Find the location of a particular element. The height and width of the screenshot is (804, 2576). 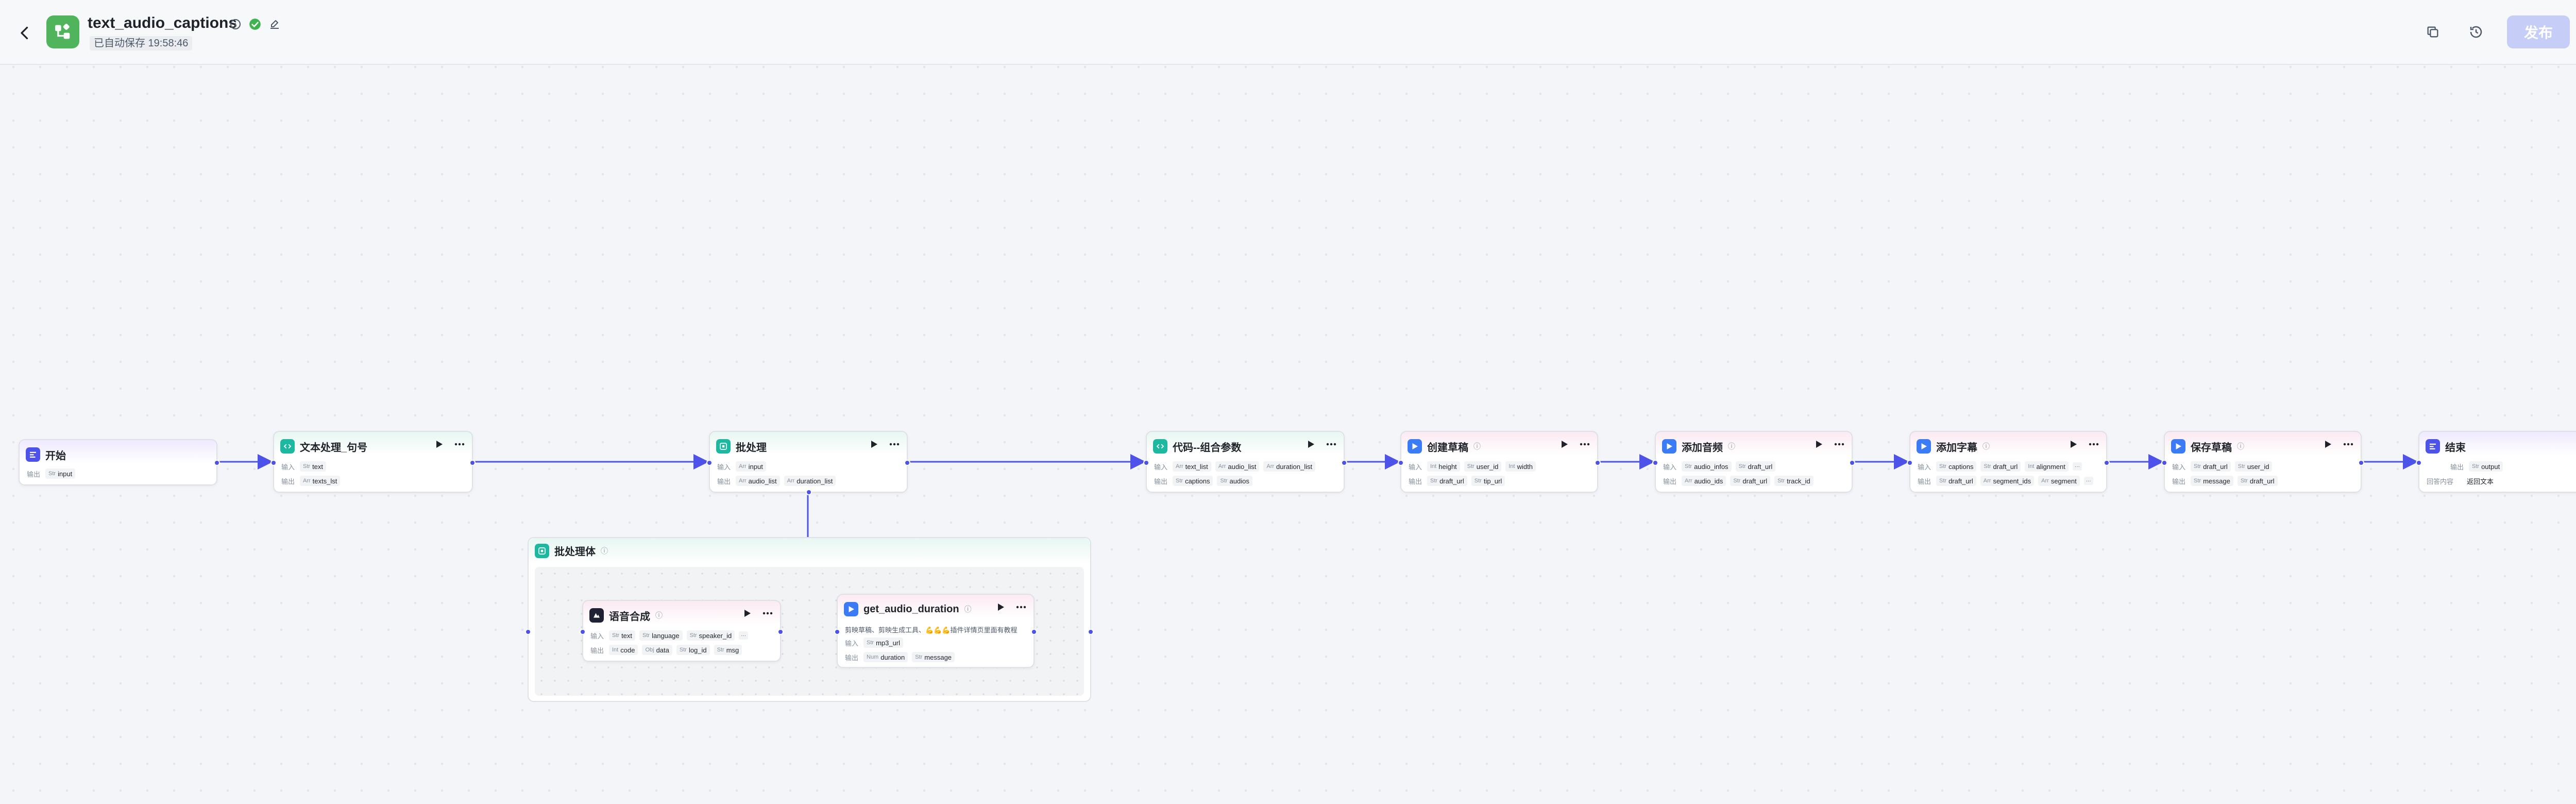

param-chip: Str speaker_id is located at coordinates (710, 635).